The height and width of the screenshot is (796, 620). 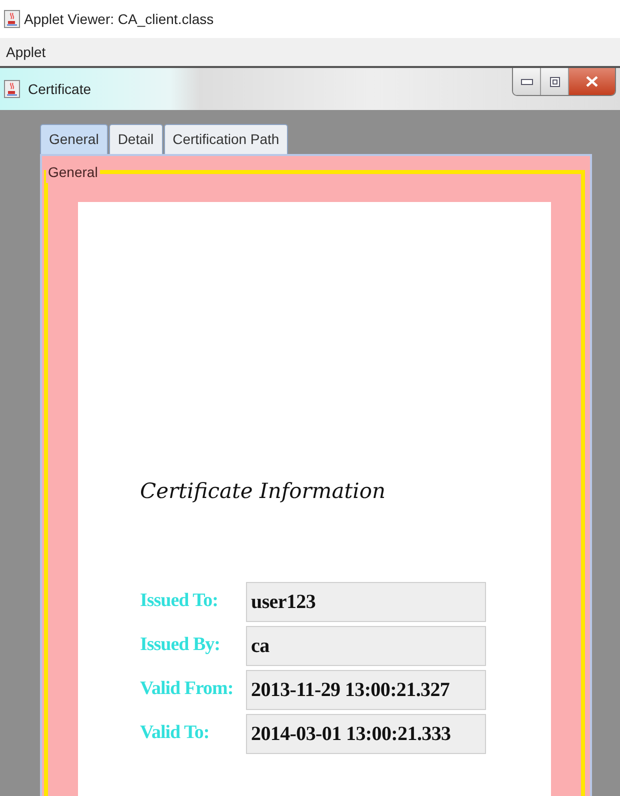 I want to click on field-label: Issued By:, so click(x=180, y=645).